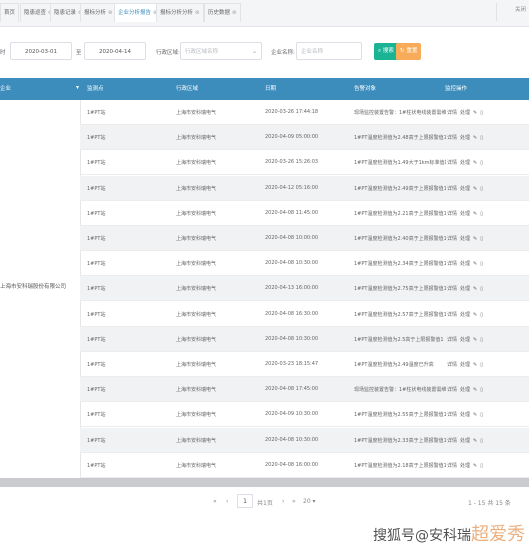 This screenshot has height=548, width=529. I want to click on column-header-company-group: 企业, so click(5, 88).